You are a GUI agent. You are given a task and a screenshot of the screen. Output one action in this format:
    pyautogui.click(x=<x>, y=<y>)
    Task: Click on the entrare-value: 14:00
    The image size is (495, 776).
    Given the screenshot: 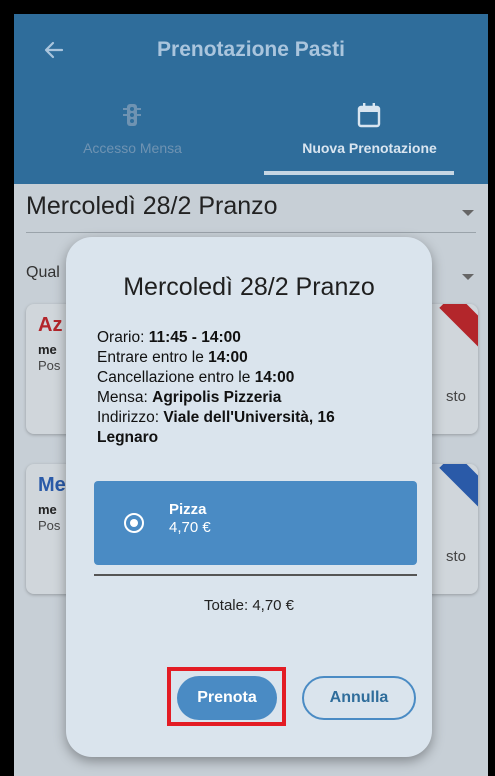 What is the action you would take?
    pyautogui.click(x=228, y=357)
    